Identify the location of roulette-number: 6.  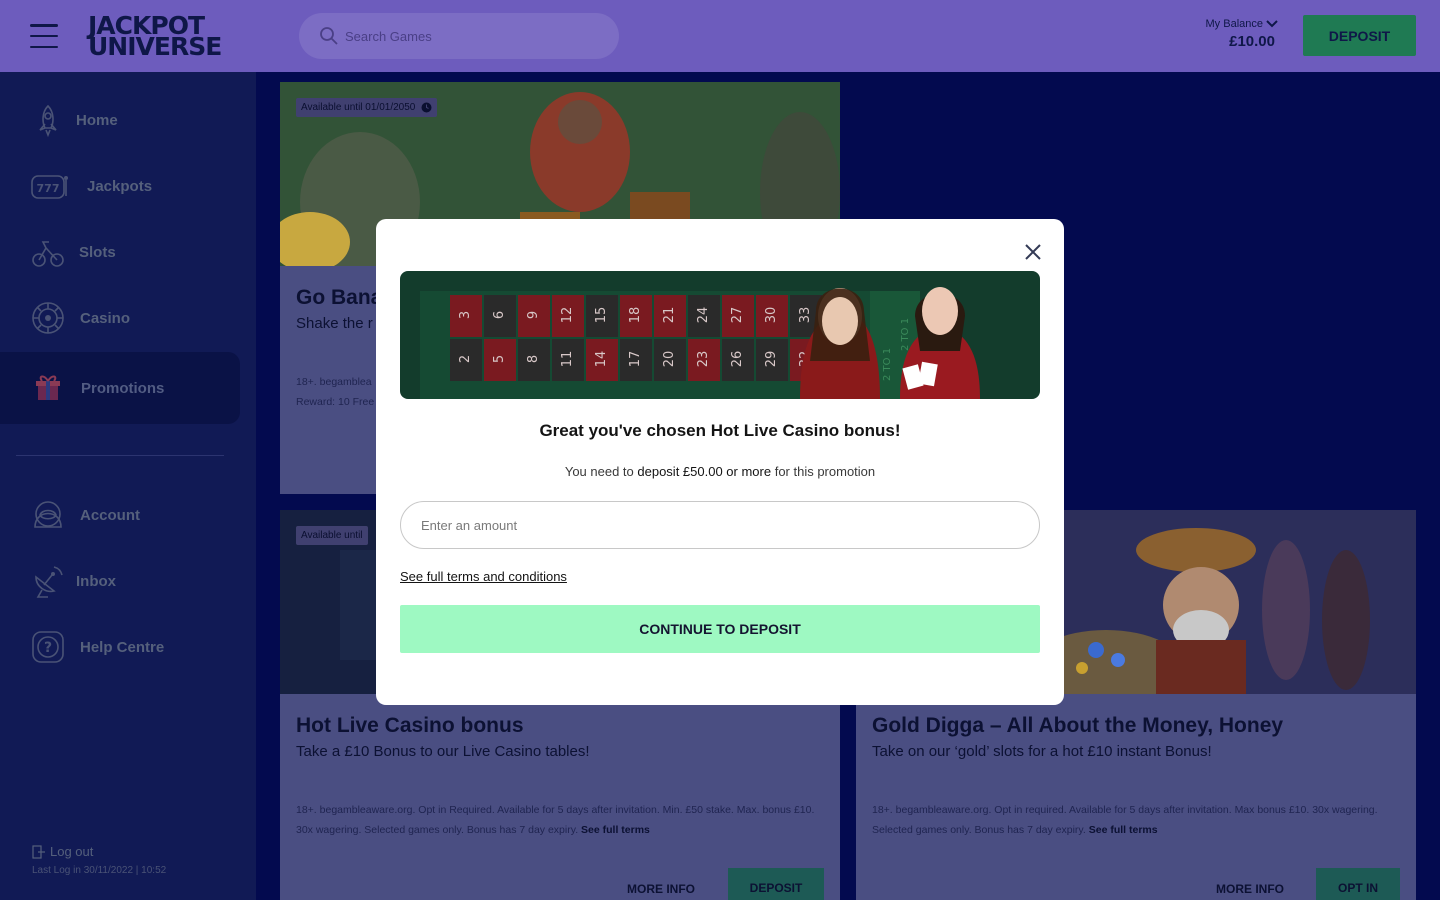
(499, 315).